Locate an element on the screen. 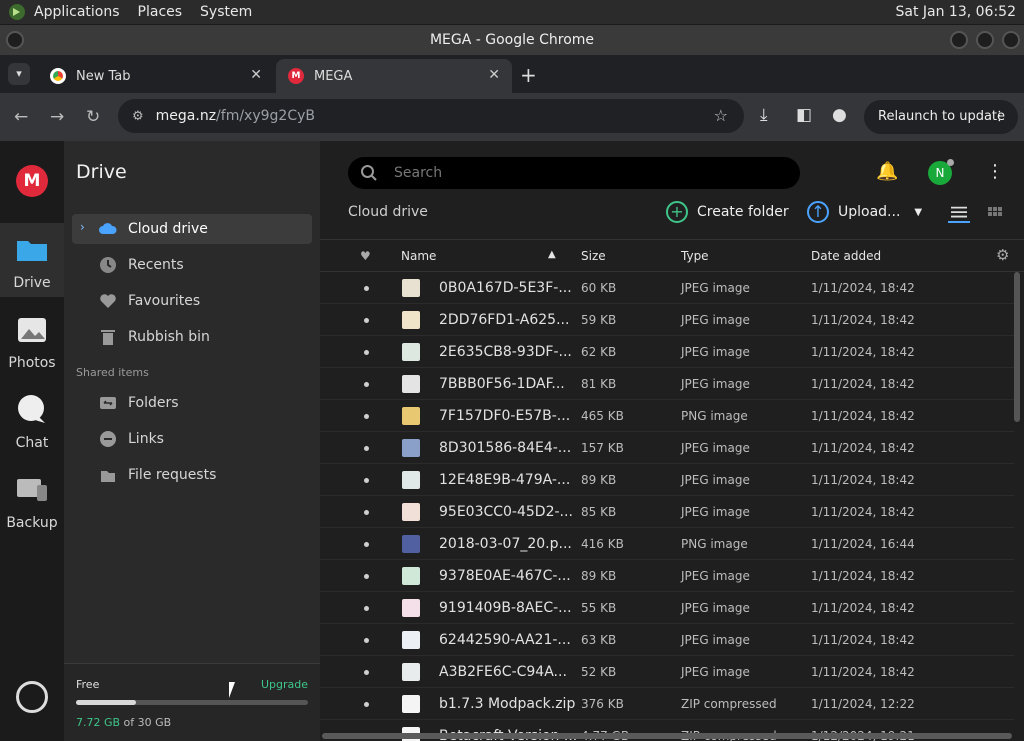 The height and width of the screenshot is (741, 1024). site-info-icon: ⚙ is located at coordinates (138, 116).